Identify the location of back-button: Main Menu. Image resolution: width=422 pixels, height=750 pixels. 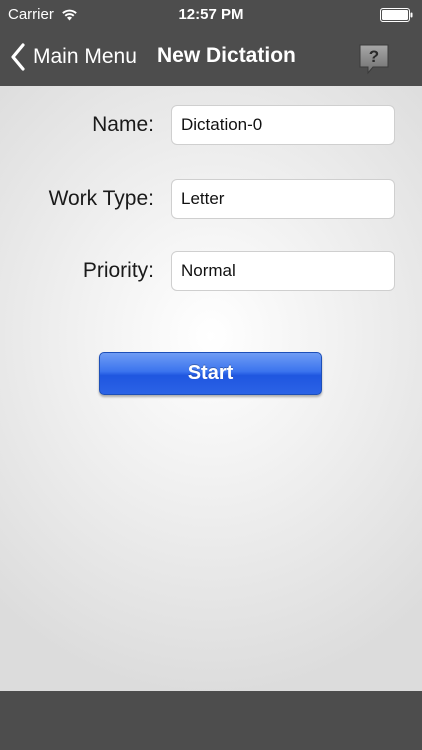
(73, 57).